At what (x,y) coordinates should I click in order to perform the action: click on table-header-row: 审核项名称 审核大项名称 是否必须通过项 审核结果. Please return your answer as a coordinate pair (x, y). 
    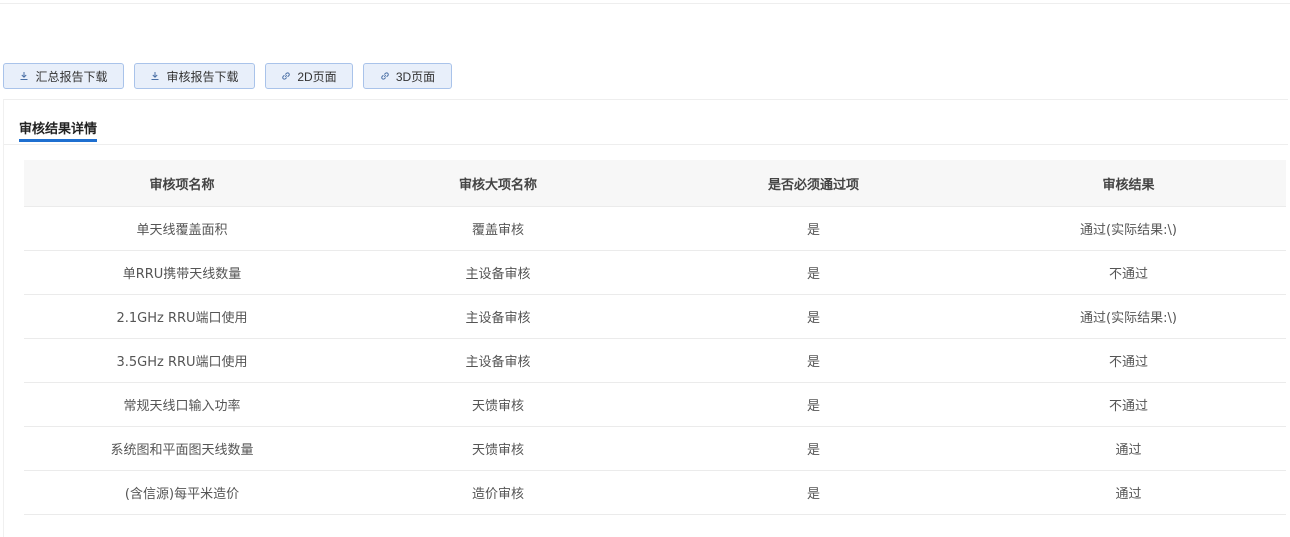
    Looking at the image, I should click on (655, 183).